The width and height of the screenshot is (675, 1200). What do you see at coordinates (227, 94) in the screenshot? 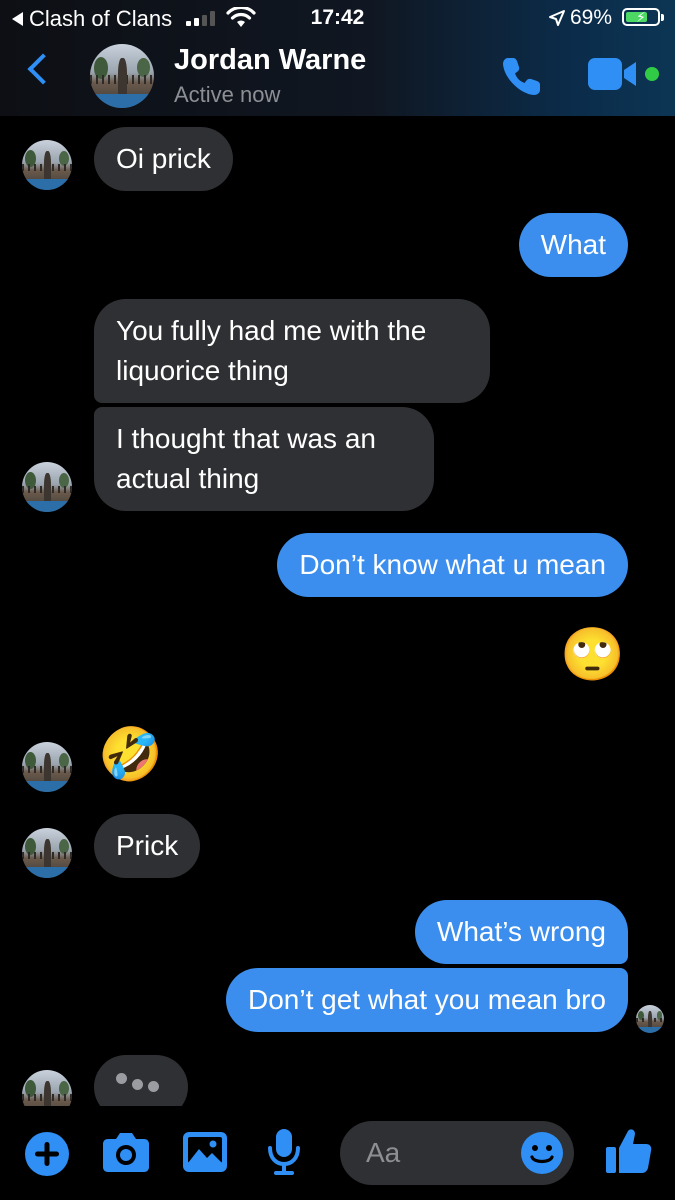
I see `contact-active-status: Active now` at bounding box center [227, 94].